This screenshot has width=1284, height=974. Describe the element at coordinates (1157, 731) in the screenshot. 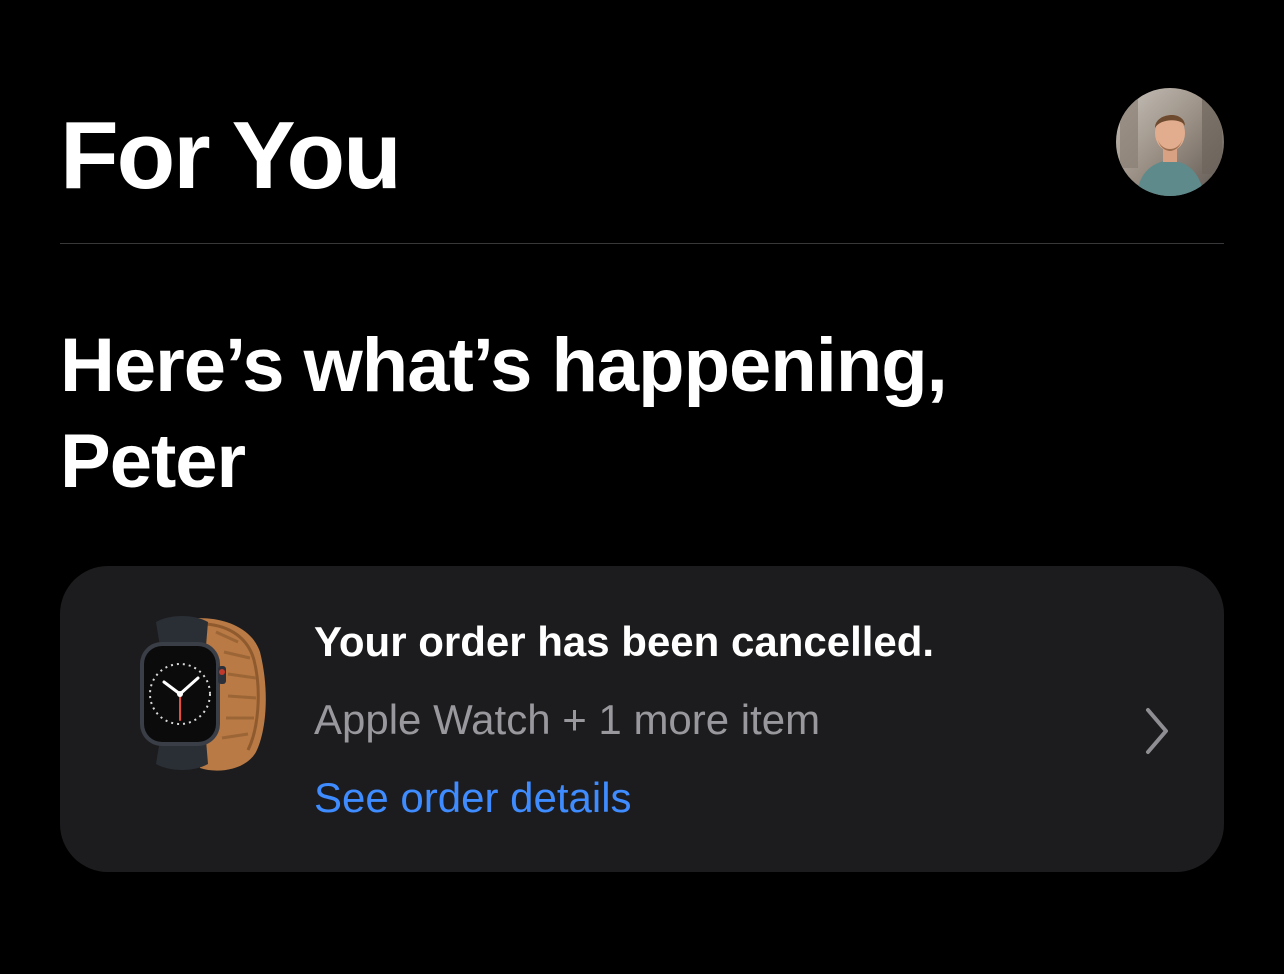

I see `chevron-right-icon` at that location.